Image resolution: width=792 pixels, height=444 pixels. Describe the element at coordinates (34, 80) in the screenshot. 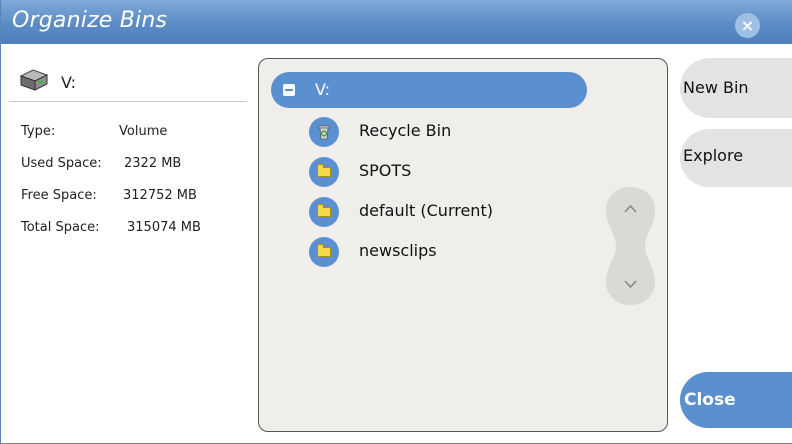

I see `drive-icon` at that location.